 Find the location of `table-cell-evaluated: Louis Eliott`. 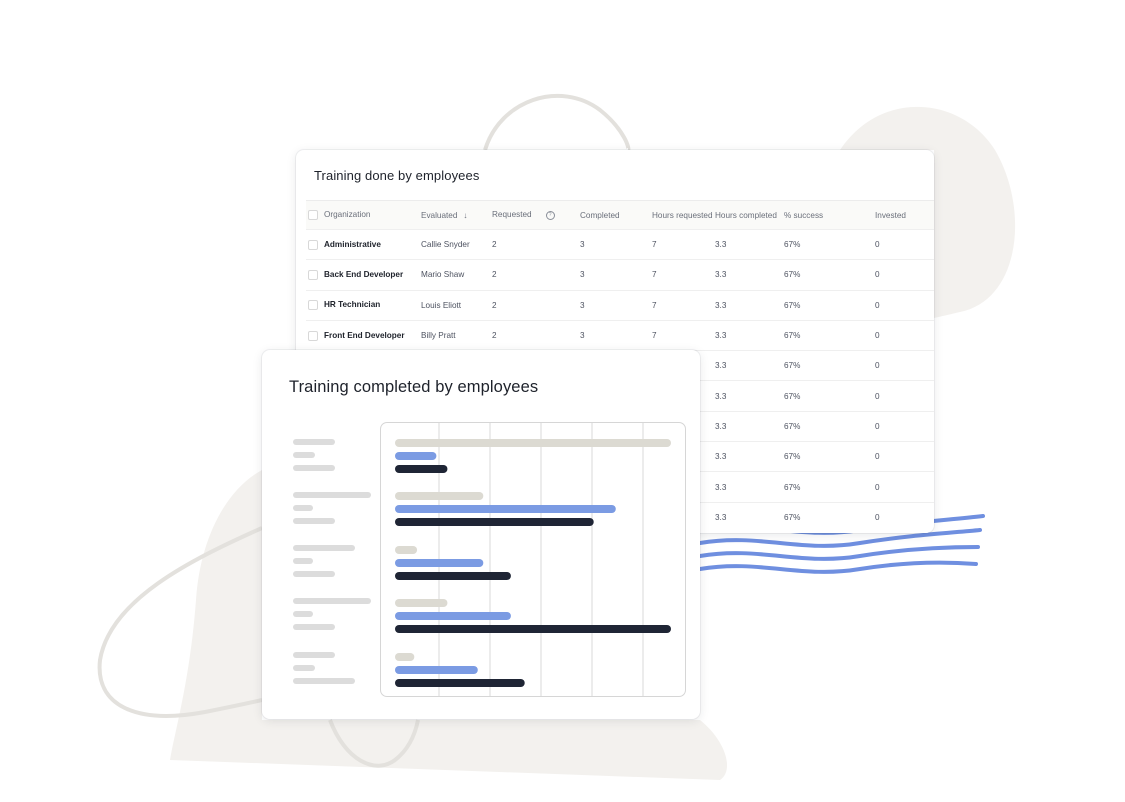

table-cell-evaluated: Louis Eliott is located at coordinates (456, 305).